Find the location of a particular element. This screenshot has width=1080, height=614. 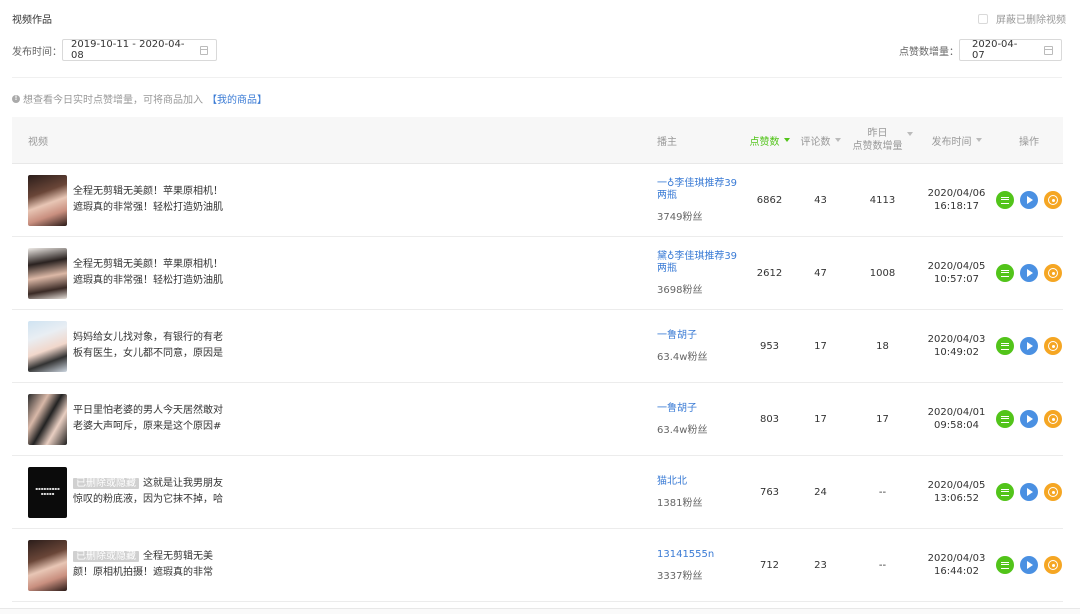

publish-clock: 13:06:52 is located at coordinates (956, 498).